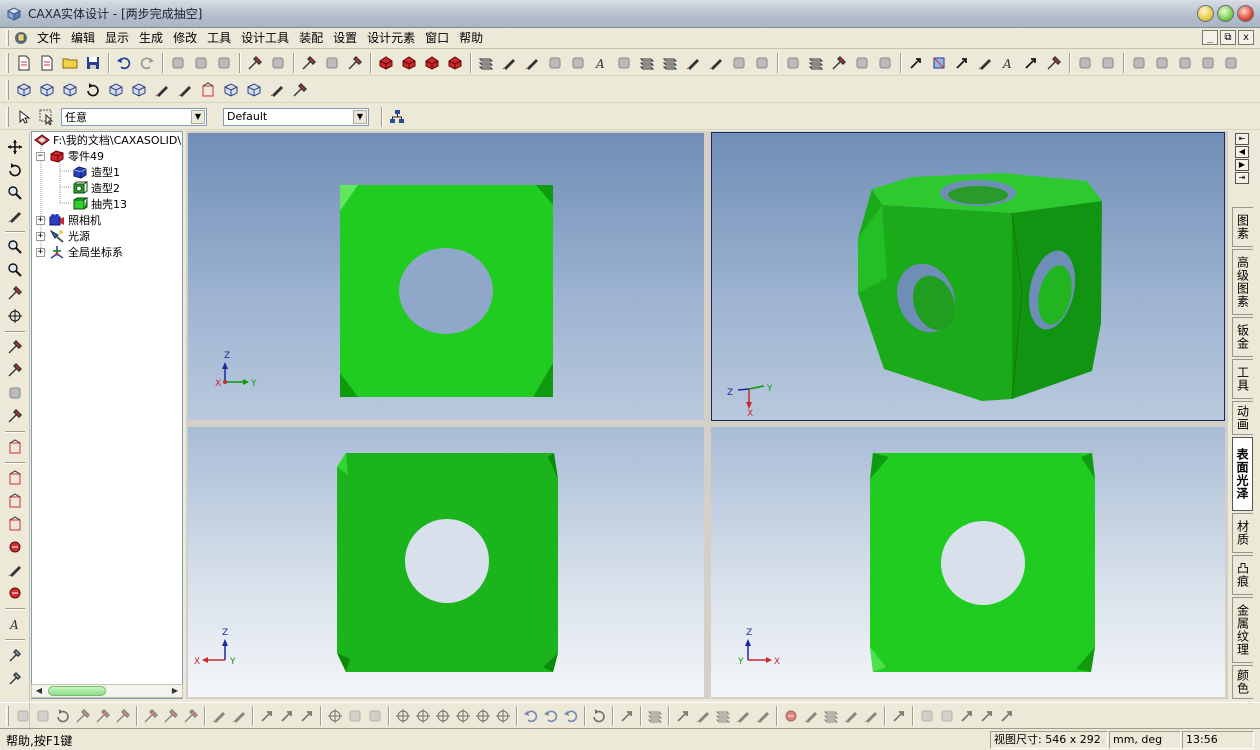  What do you see at coordinates (332, 63) in the screenshot?
I see `scene-icon` at bounding box center [332, 63].